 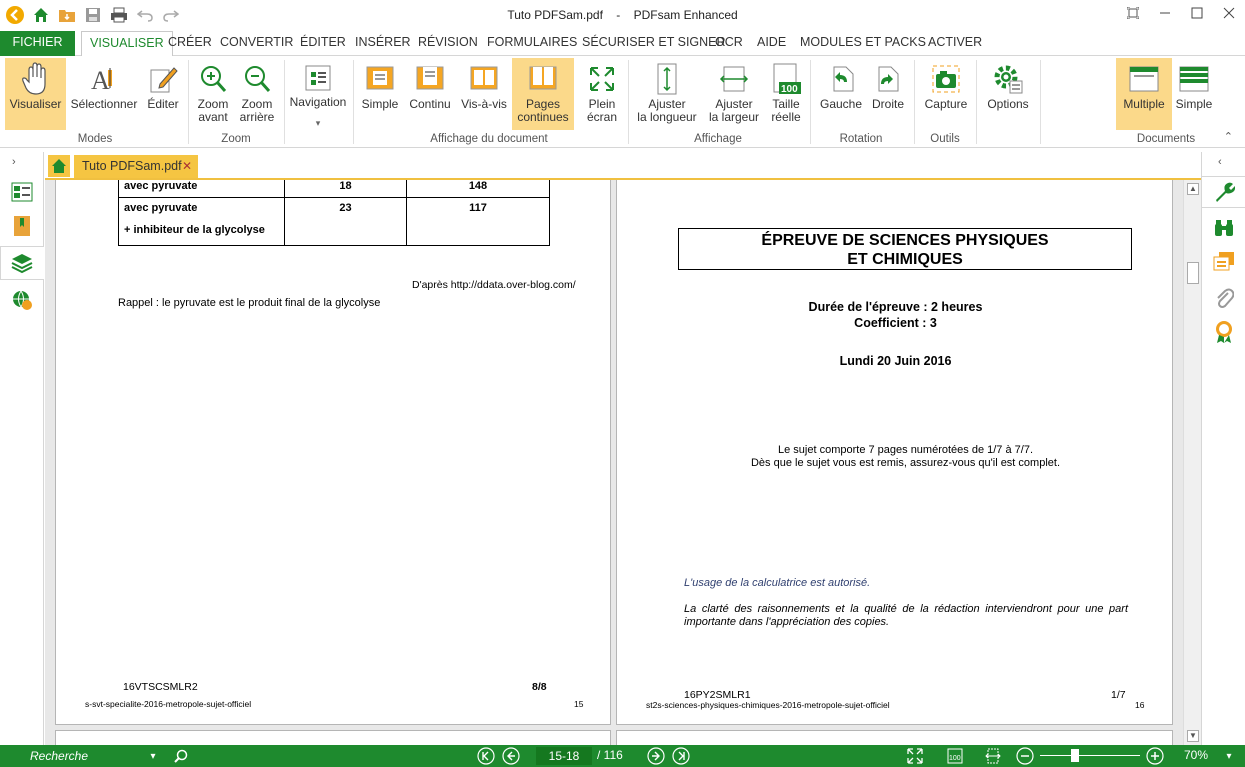 What do you see at coordinates (484, 94) in the screenshot?
I see `vis-a-vis-button: Vis-à-vis` at bounding box center [484, 94].